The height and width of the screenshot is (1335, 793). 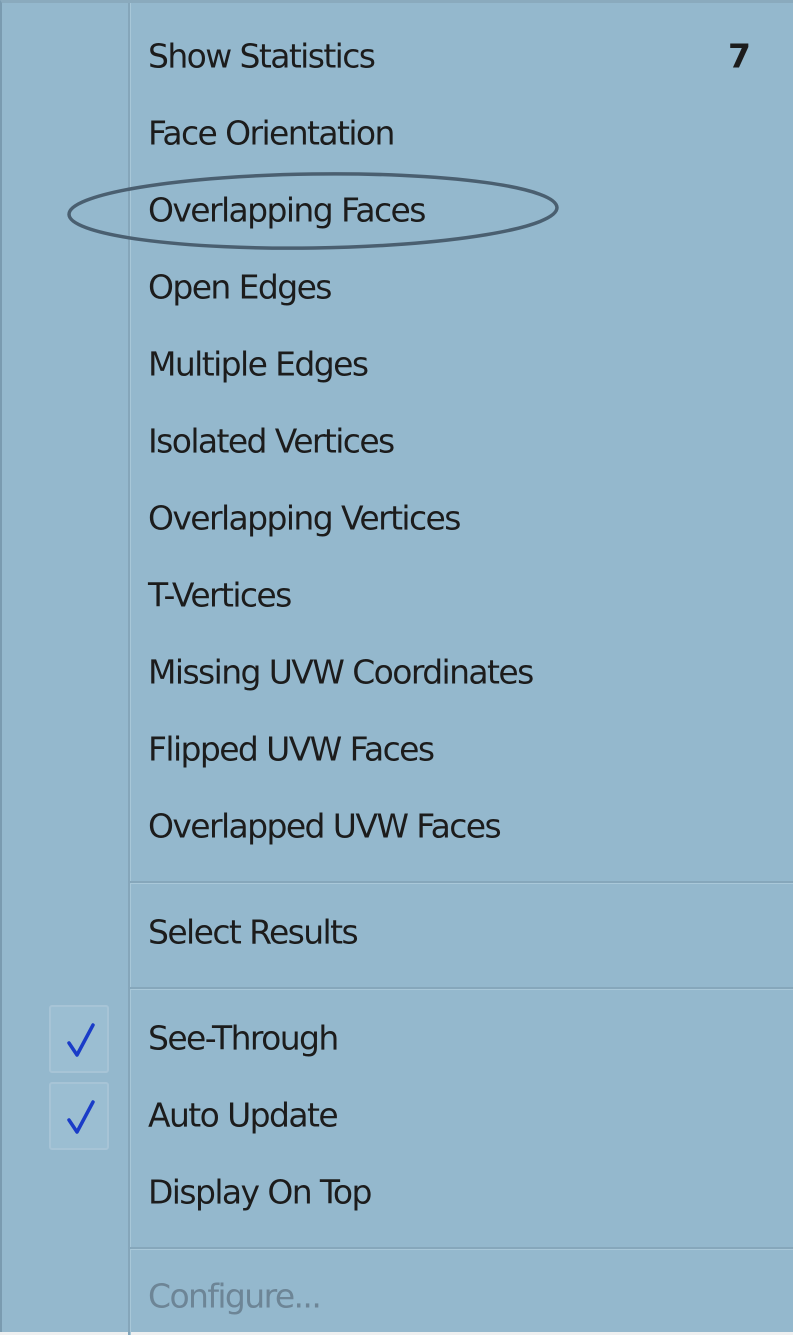 What do you see at coordinates (397, 1116) in the screenshot?
I see `menu-item-auto-update: Auto Update` at bounding box center [397, 1116].